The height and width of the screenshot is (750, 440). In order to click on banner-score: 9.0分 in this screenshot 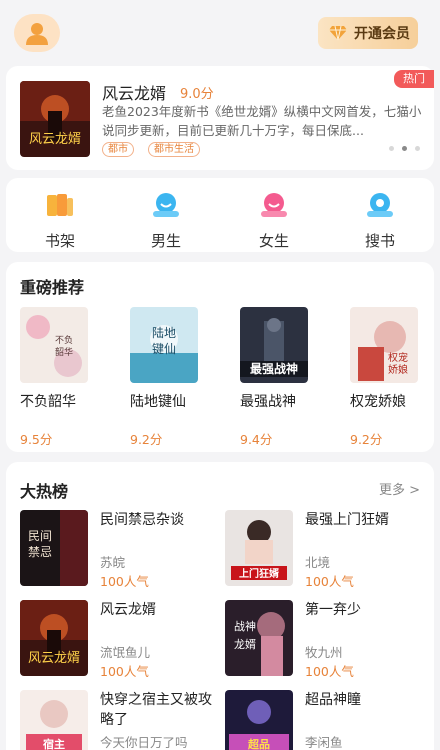, I will do `click(197, 94)`.